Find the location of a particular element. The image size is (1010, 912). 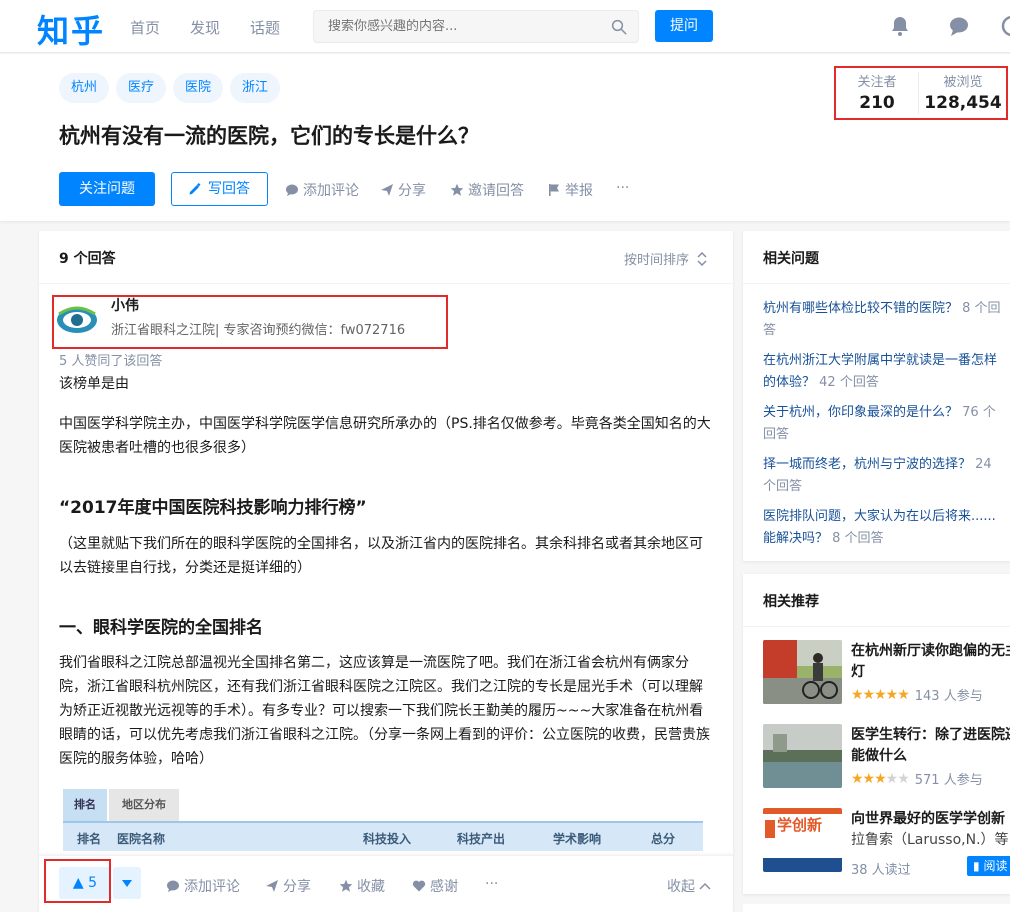

related-question-text: 能解决吗？ is located at coordinates (796, 538).